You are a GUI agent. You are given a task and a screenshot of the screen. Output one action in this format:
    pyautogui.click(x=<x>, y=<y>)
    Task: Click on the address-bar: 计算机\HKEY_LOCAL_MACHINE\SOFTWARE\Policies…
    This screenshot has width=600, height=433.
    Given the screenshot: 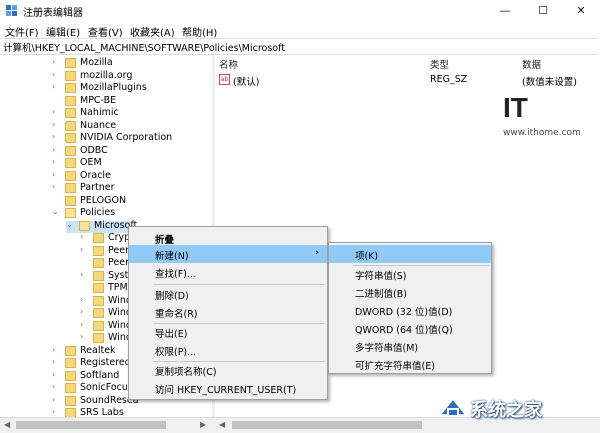 What is the action you would take?
    pyautogui.click(x=299, y=46)
    